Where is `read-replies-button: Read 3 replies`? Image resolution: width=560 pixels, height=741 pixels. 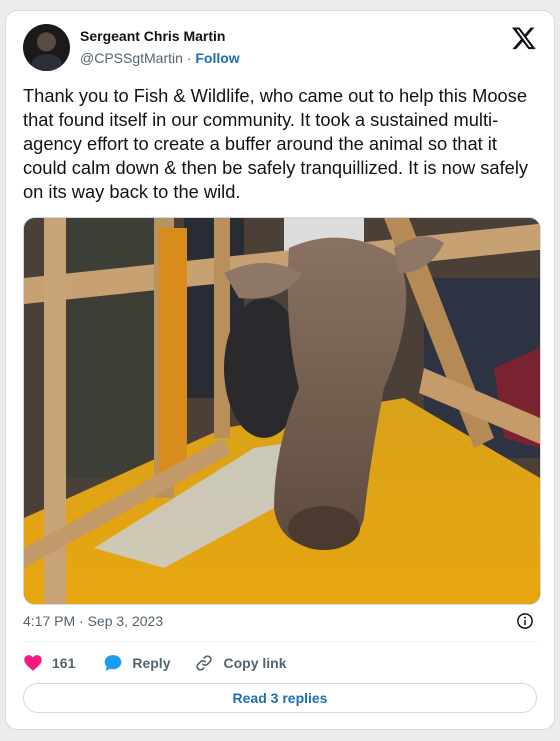 read-replies-button: Read 3 replies is located at coordinates (280, 698).